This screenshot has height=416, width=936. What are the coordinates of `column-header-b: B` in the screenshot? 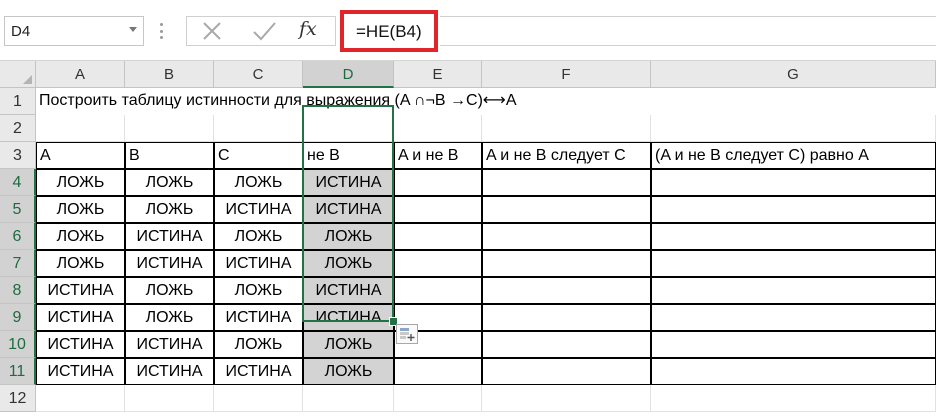 It's located at (169, 74).